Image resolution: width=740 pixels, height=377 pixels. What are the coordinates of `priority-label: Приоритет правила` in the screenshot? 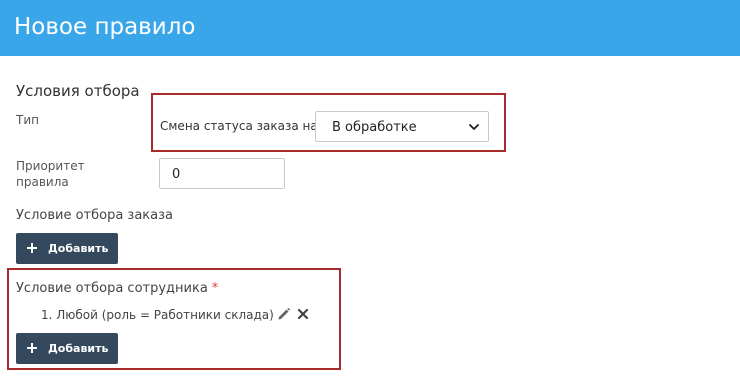 It's located at (50, 174).